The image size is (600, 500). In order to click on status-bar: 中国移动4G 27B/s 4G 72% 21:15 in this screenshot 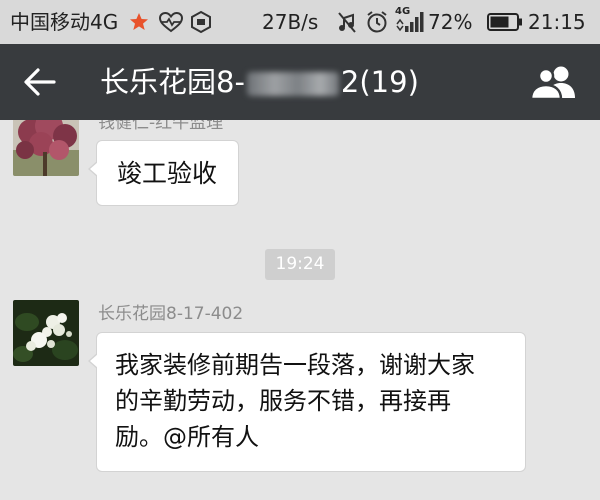, I will do `click(300, 22)`.